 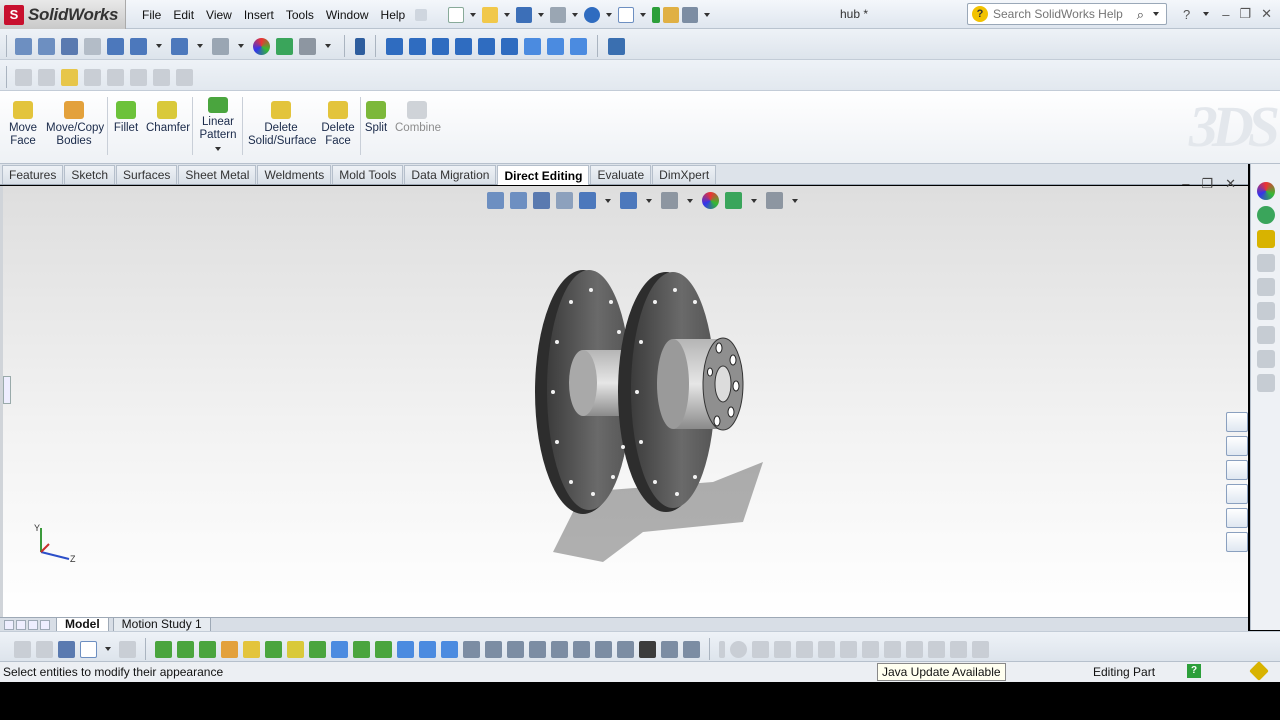 What do you see at coordinates (471, 649) in the screenshot?
I see `reference-geometry-icon` at bounding box center [471, 649].